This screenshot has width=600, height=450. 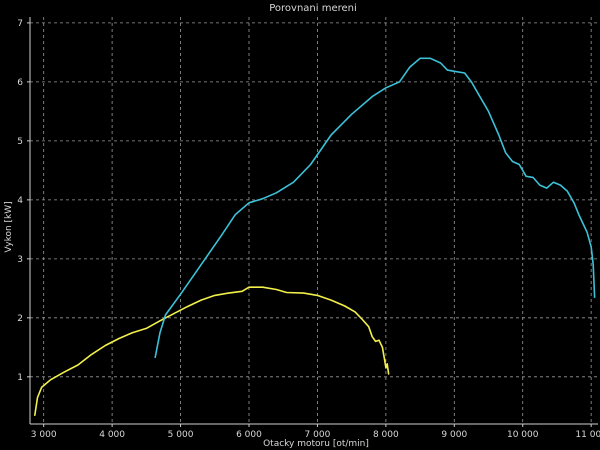 I want to click on y-tick-label: 7, so click(x=20, y=24).